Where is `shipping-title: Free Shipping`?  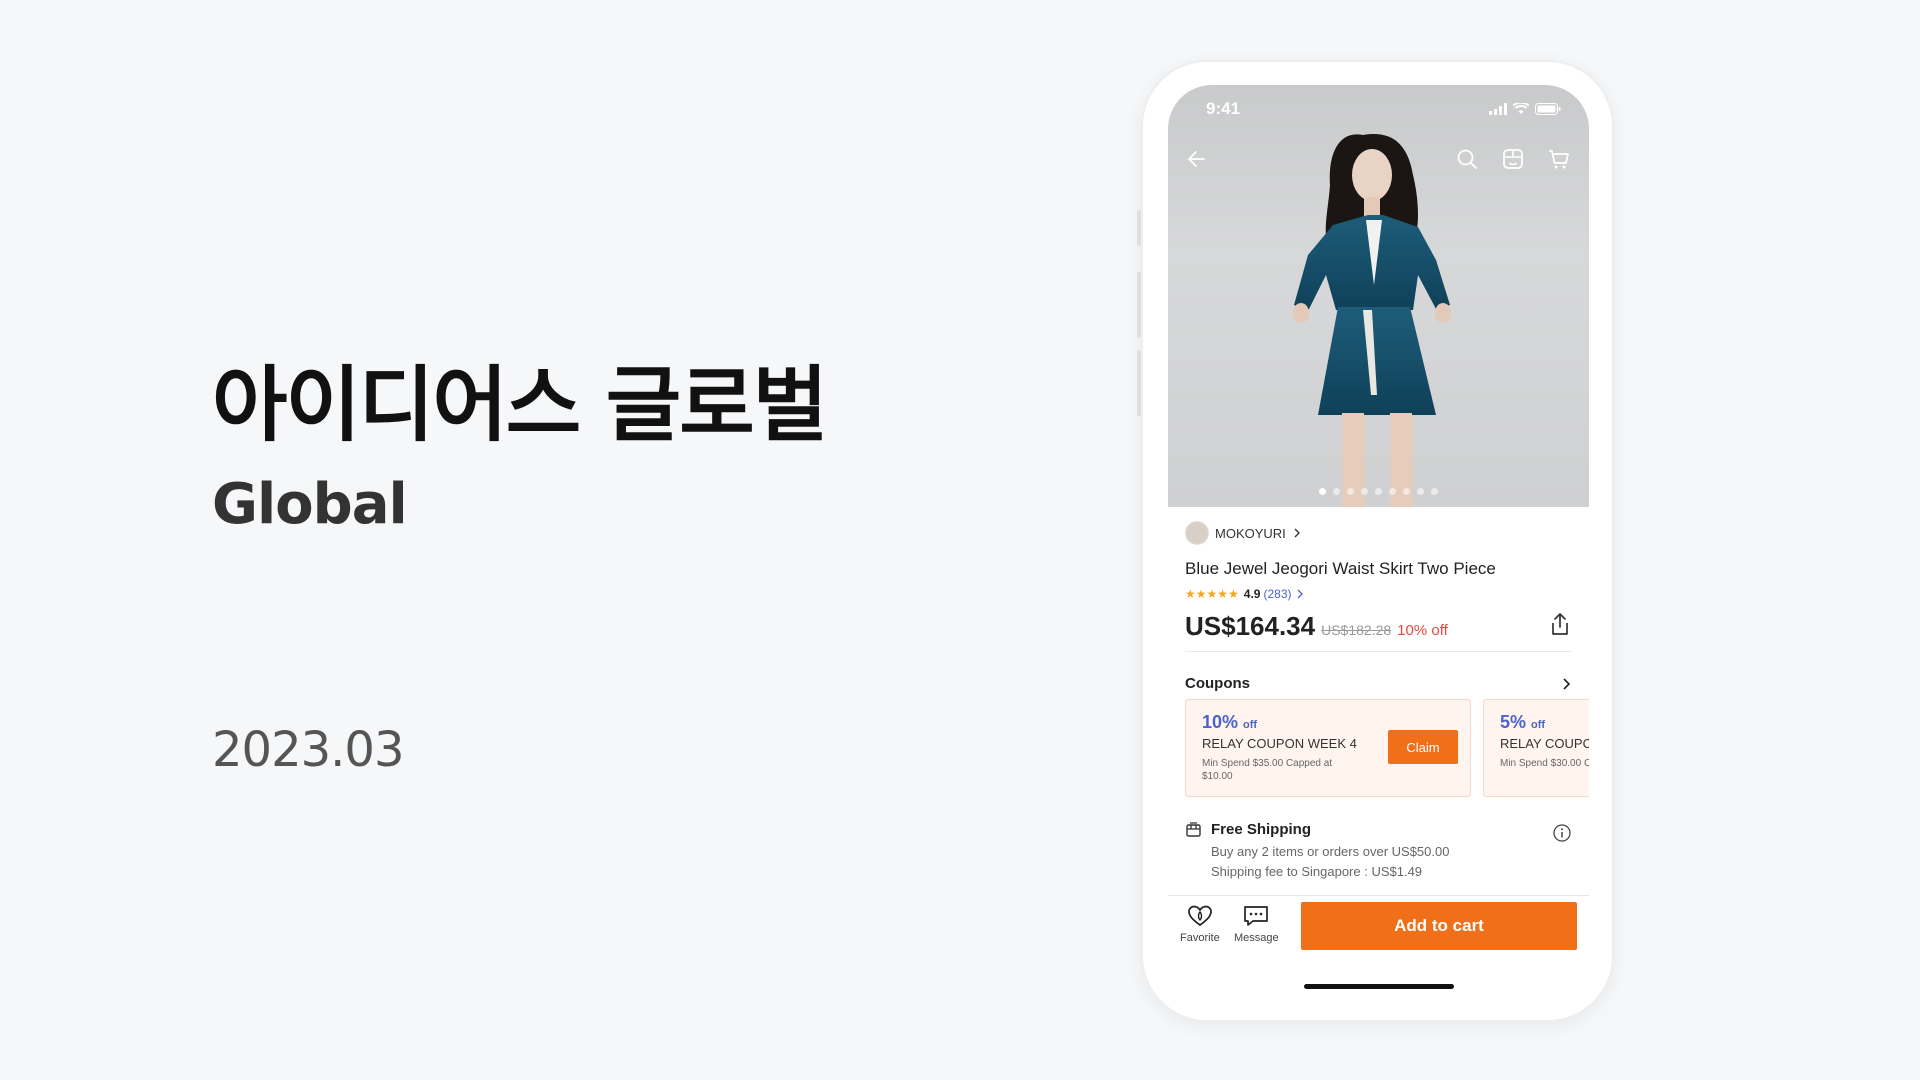 shipping-title: Free Shipping is located at coordinates (1261, 829).